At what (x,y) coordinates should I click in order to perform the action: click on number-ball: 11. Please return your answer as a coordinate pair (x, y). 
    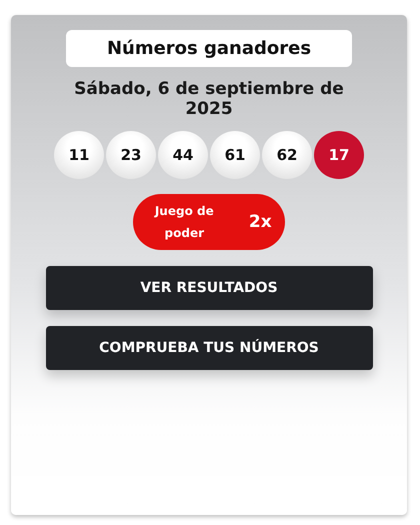
    Looking at the image, I should click on (79, 155).